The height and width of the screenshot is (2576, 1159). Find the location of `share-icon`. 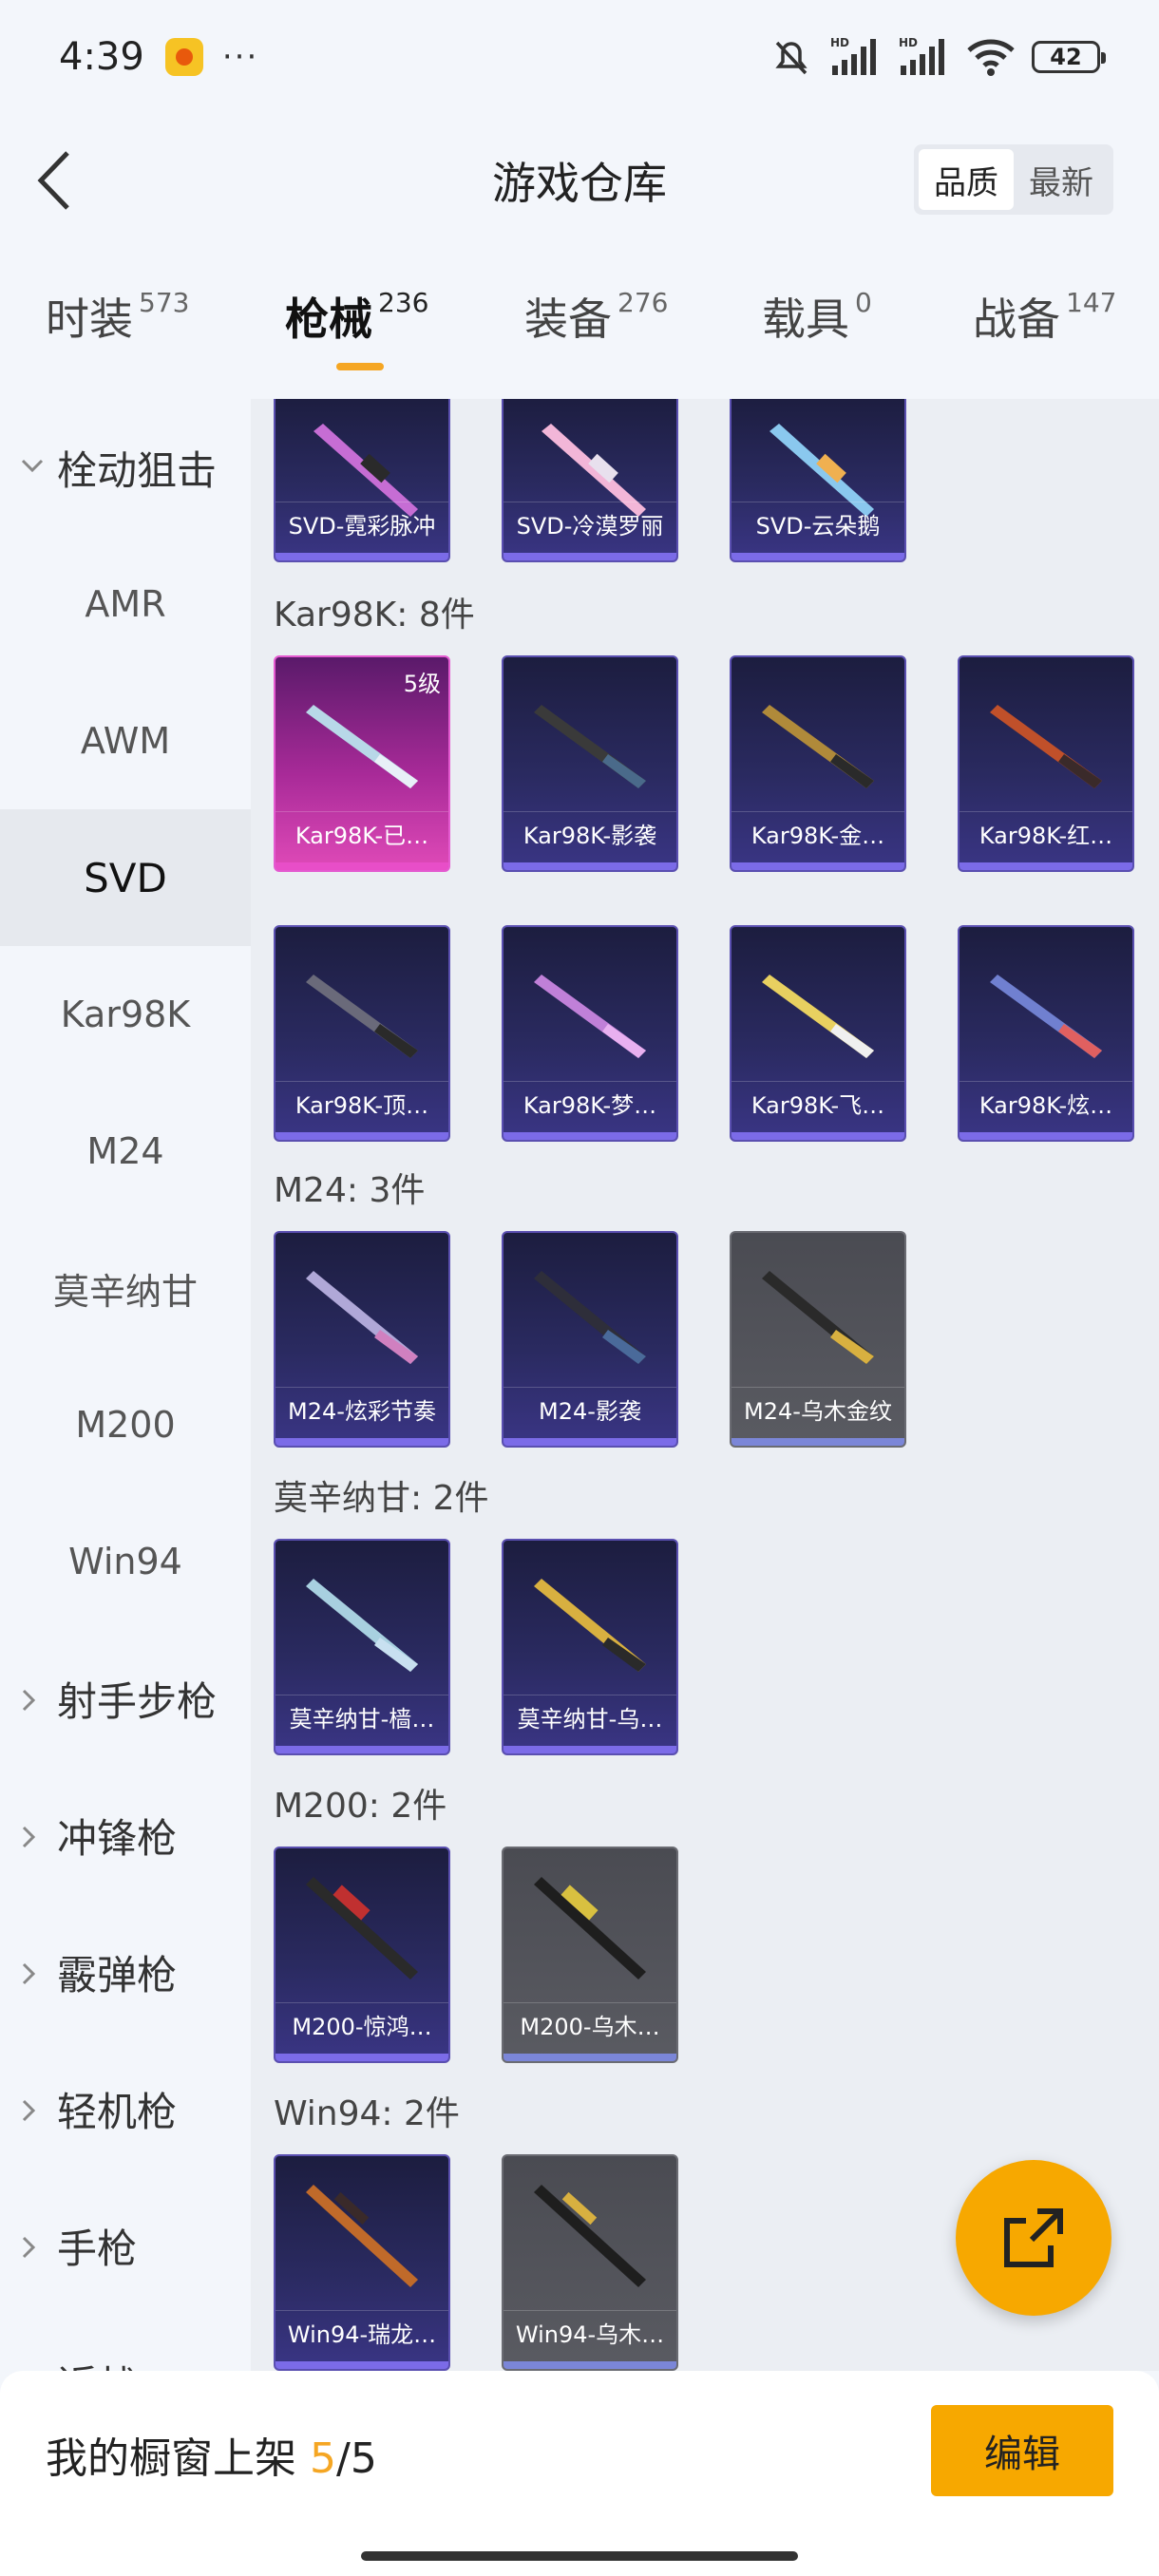

share-icon is located at coordinates (1033, 2237).